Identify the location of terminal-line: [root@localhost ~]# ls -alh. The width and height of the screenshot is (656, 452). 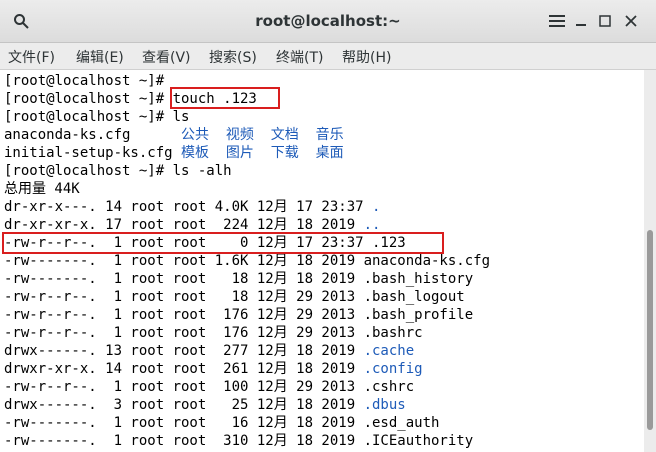
(118, 171).